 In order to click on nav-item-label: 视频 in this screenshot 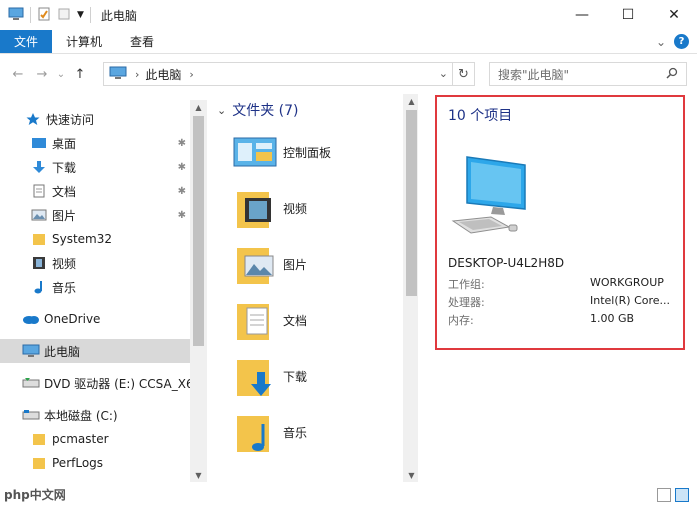, I will do `click(64, 263)`.